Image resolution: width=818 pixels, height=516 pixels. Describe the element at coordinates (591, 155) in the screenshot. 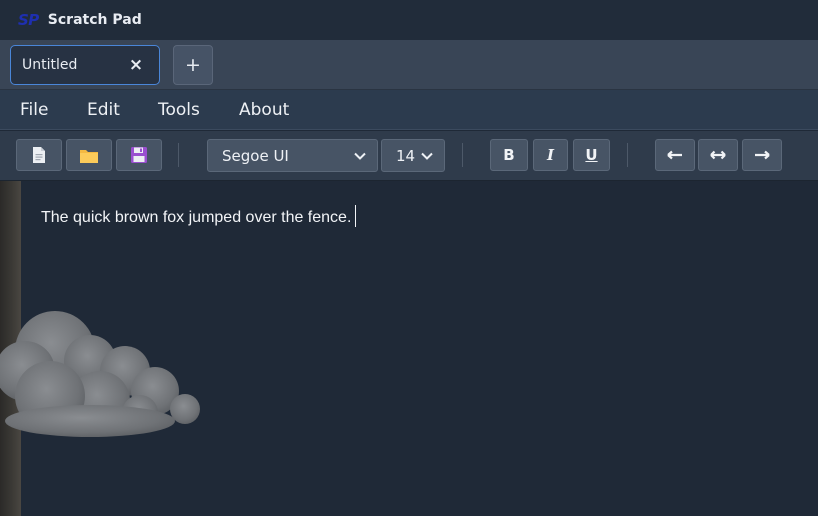

I see `underline-button: U` at that location.